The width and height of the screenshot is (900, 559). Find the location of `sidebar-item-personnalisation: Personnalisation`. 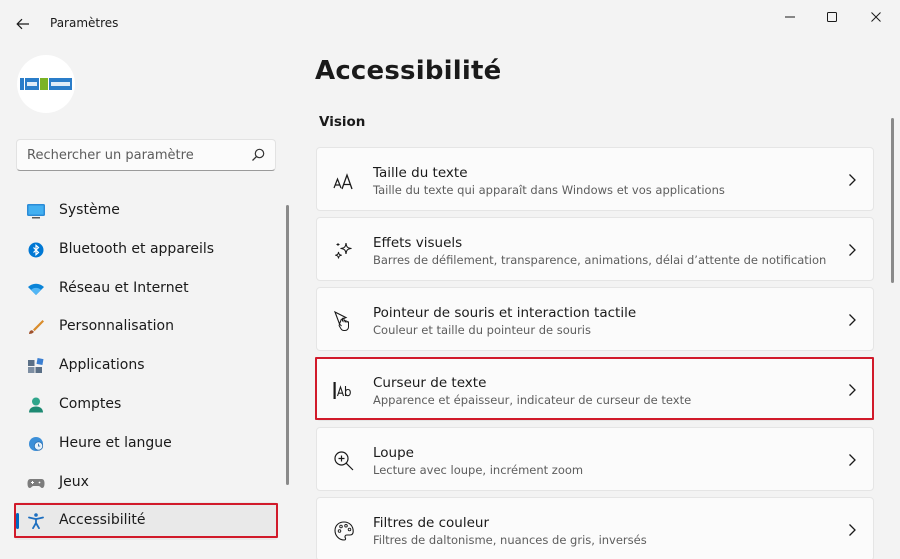

sidebar-item-personnalisation: Personnalisation is located at coordinates (146, 327).